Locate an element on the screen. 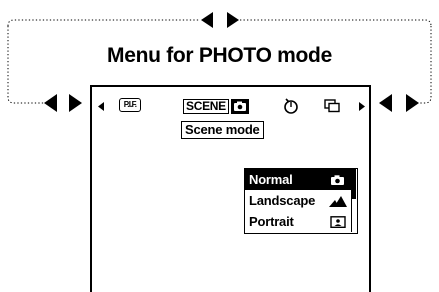 The image size is (439, 292). mountains-icon is located at coordinates (338, 201).